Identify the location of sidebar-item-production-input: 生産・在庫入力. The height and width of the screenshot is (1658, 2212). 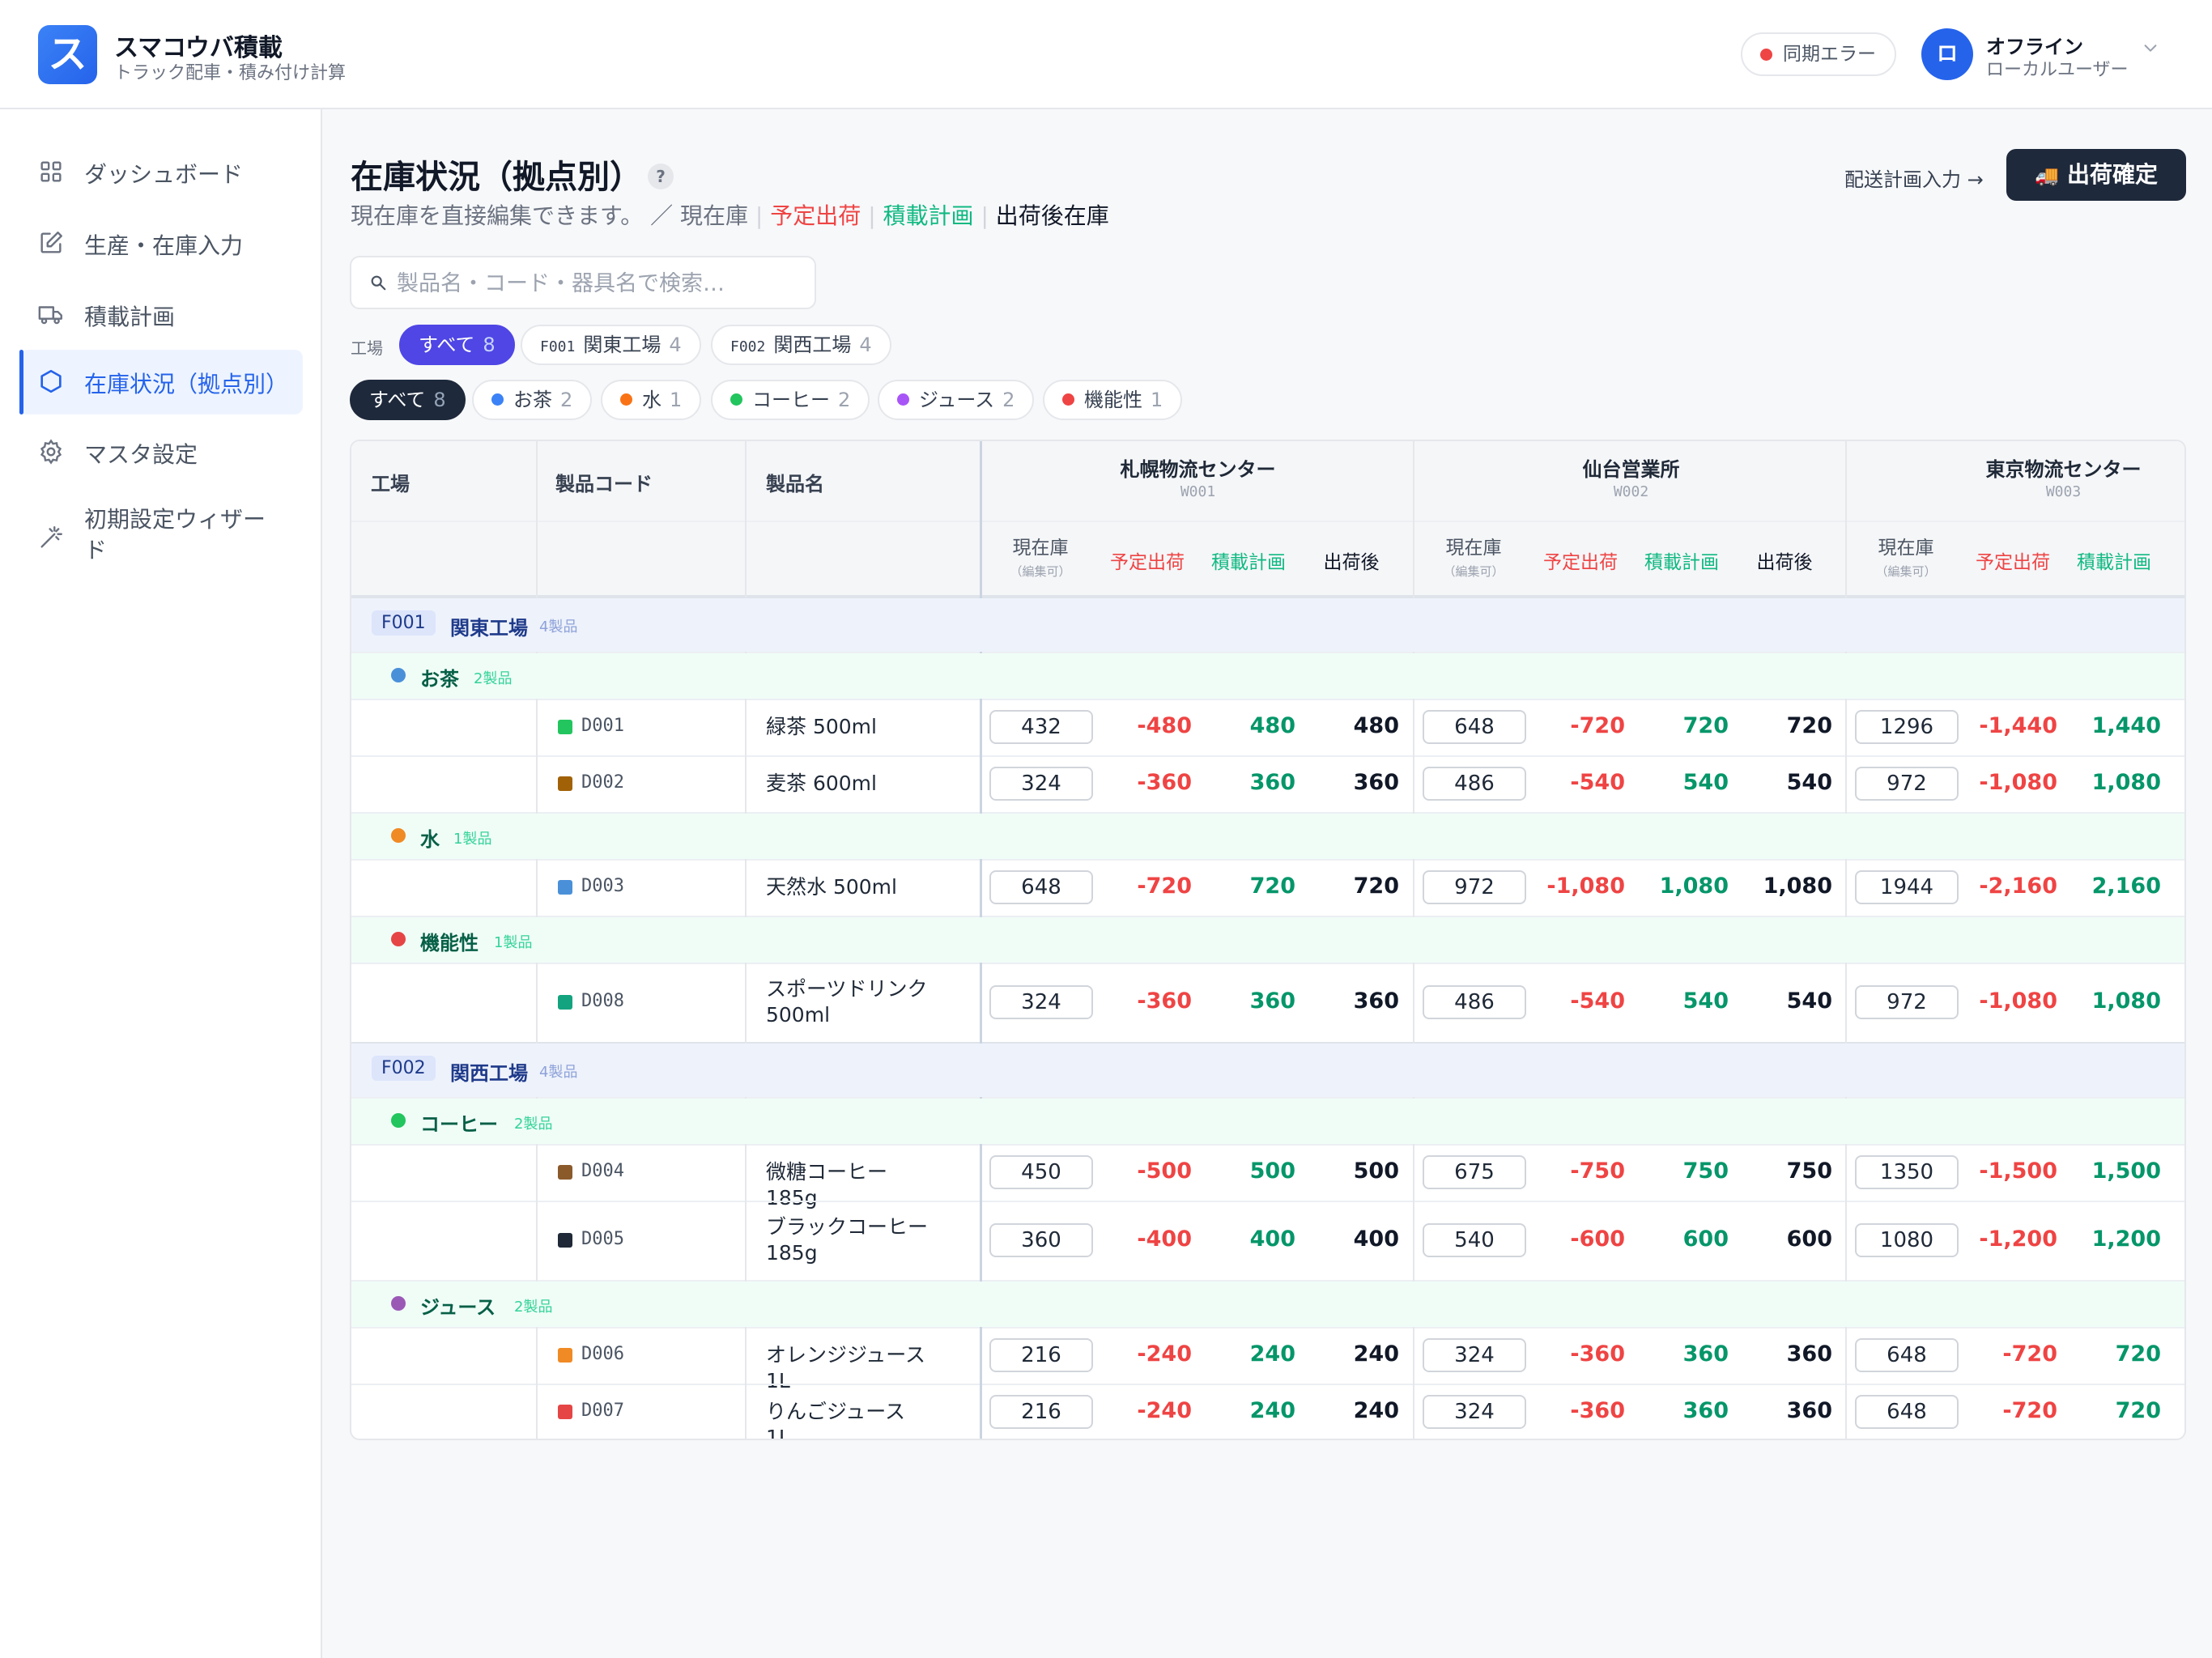
(161, 243).